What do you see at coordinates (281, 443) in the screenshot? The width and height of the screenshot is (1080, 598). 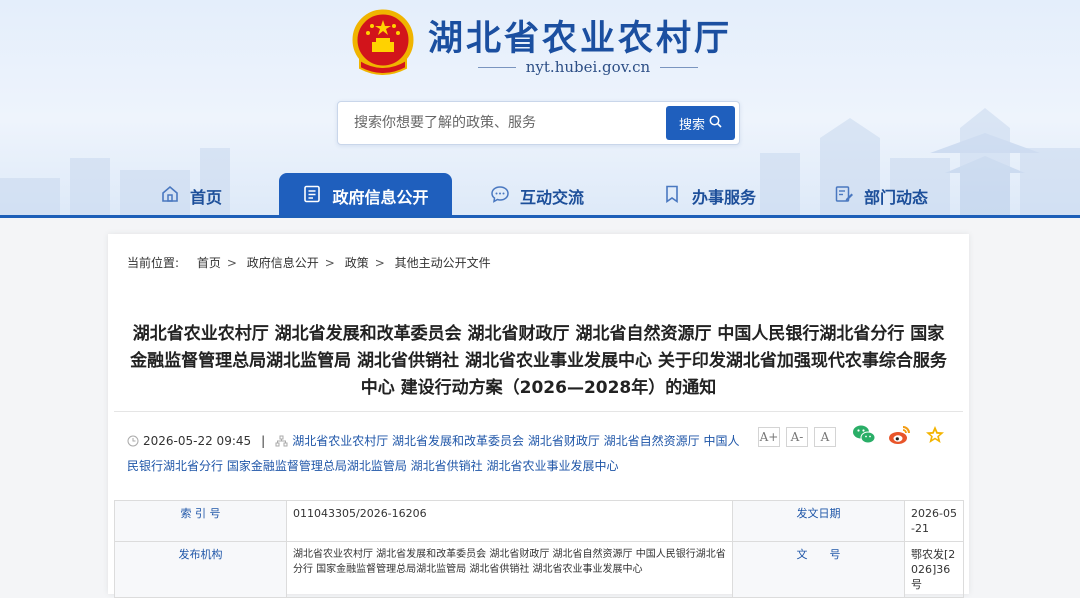 I see `organization-icon` at bounding box center [281, 443].